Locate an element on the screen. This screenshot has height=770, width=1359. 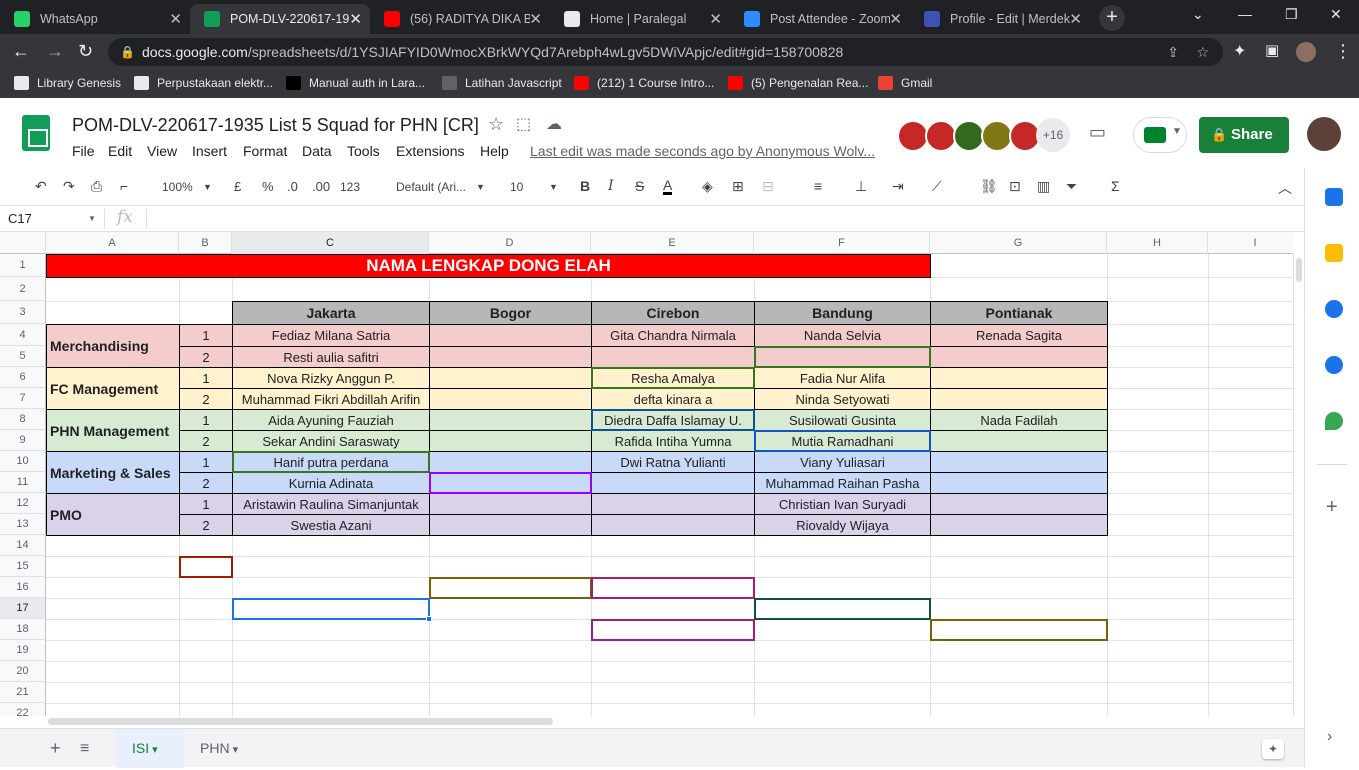
all-sheets-icon: ≡ is located at coordinates (84, 748).